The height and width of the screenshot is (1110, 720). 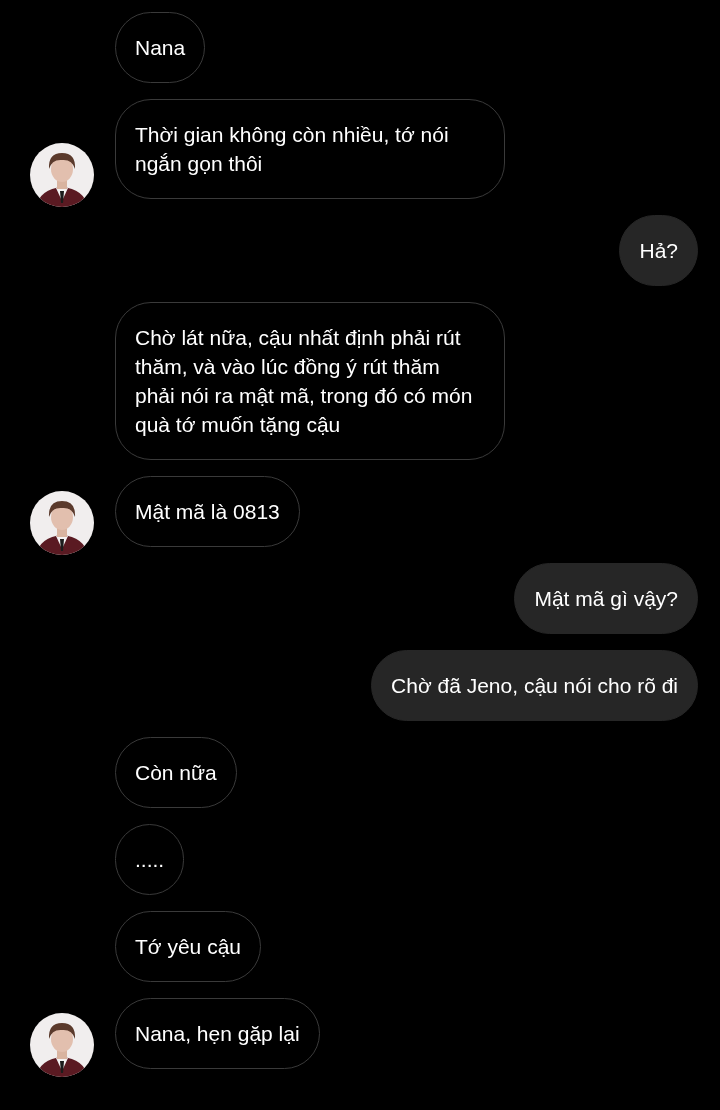 I want to click on message-bubble: Hả?, so click(x=658, y=250).